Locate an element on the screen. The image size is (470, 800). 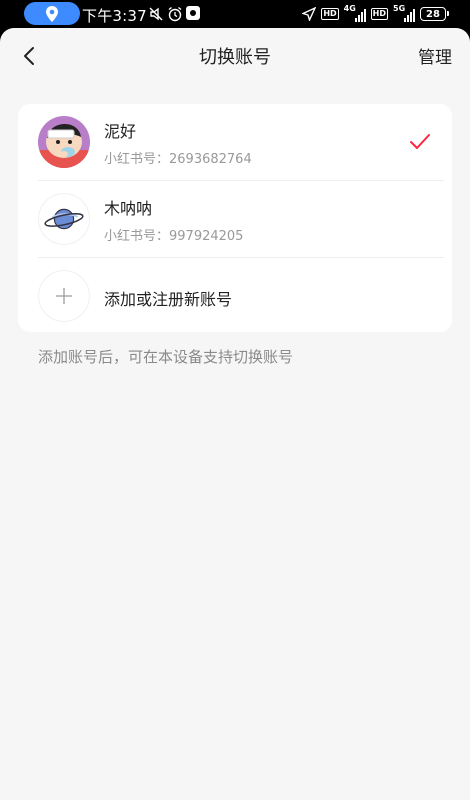
account-id: 小红书号：2693682764 is located at coordinates (178, 159).